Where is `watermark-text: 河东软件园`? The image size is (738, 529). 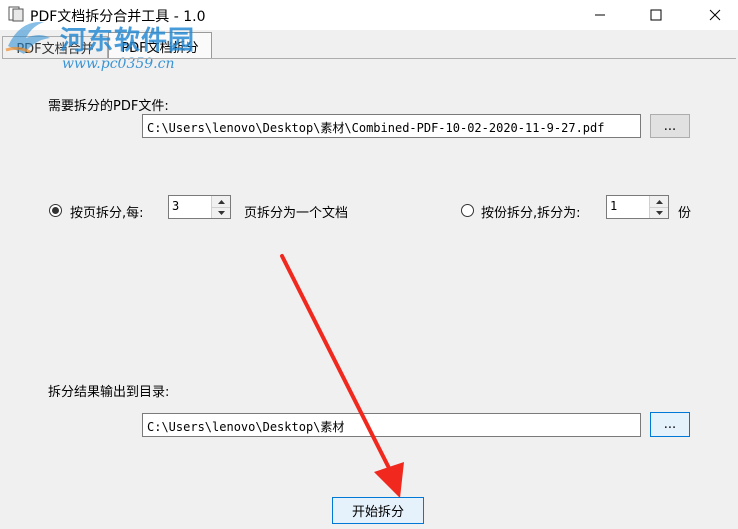
watermark-text: 河东软件园 is located at coordinates (128, 41).